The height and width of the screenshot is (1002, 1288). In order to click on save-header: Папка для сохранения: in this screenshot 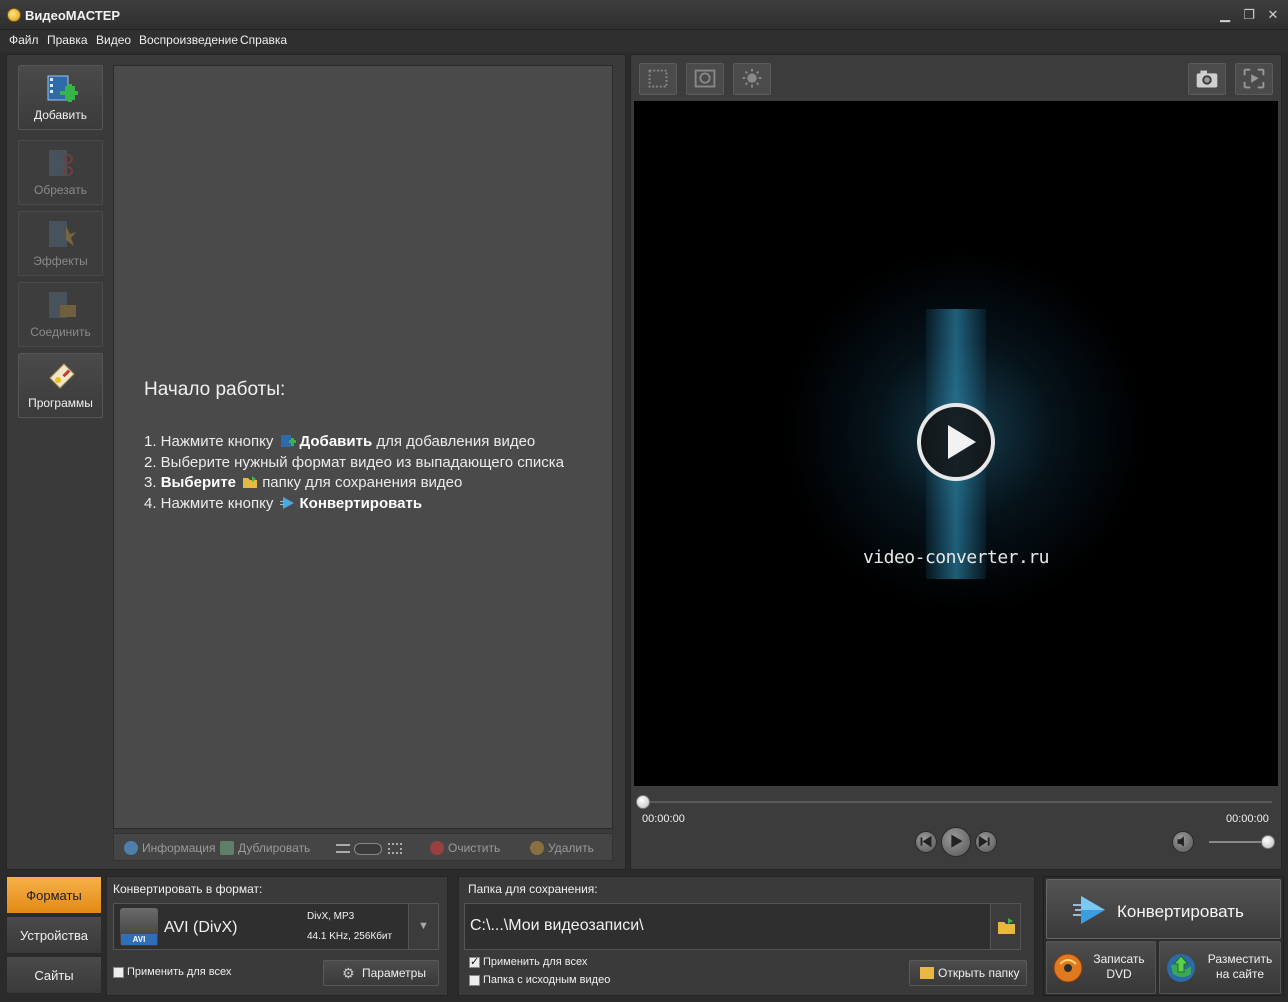, I will do `click(533, 889)`.